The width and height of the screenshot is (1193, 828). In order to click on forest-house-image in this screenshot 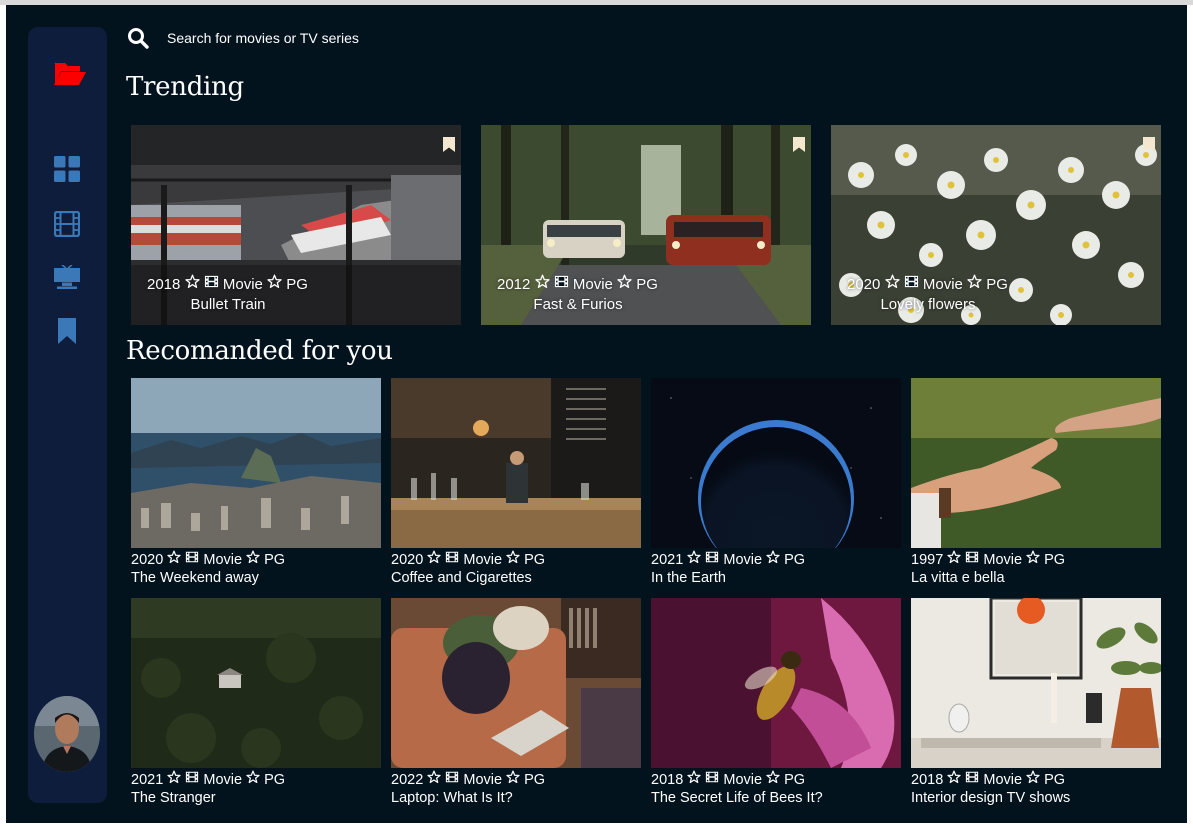, I will do `click(256, 683)`.